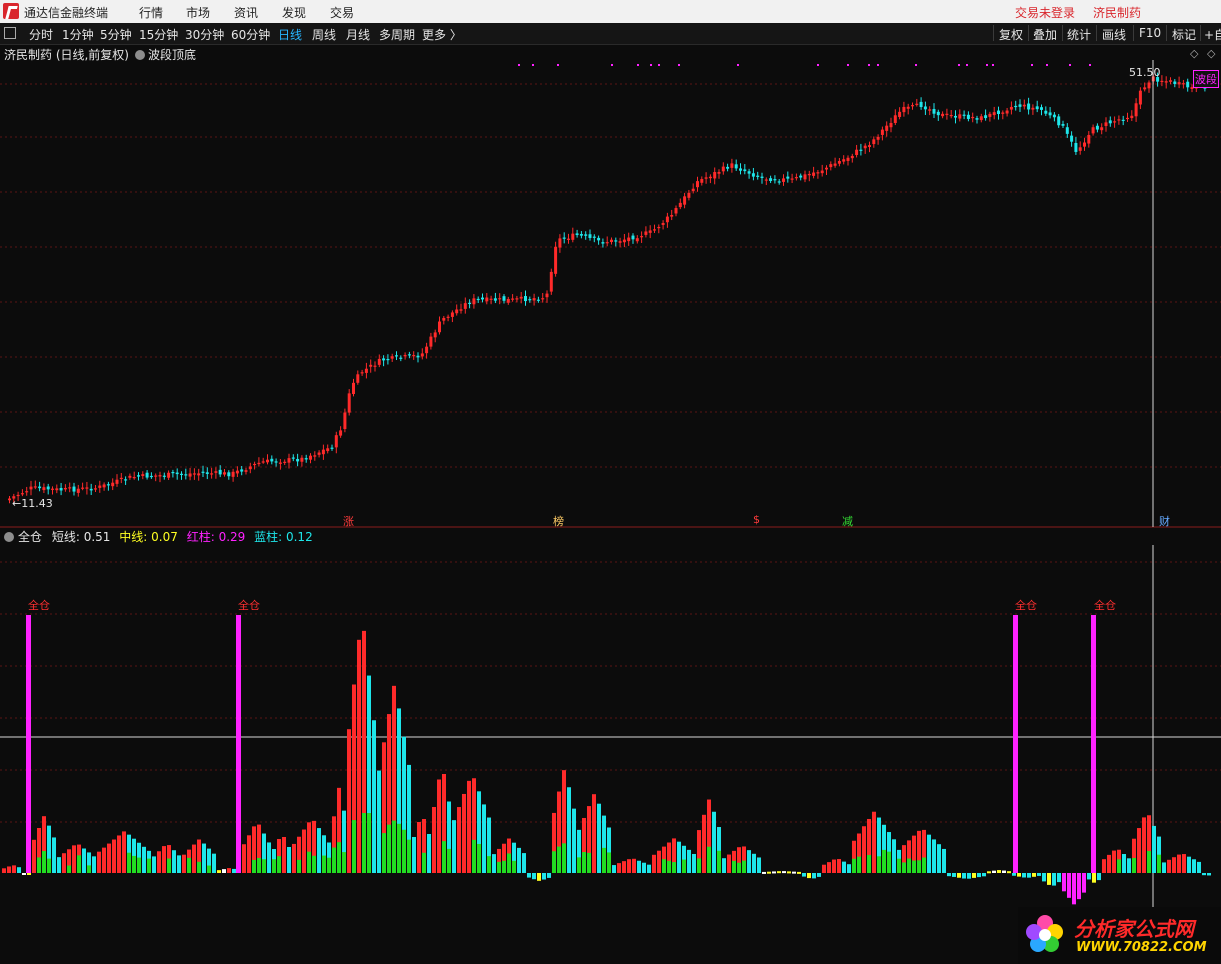 The width and height of the screenshot is (1221, 964). What do you see at coordinates (558, 521) in the screenshot?
I see `event-marker-board: 榜` at bounding box center [558, 521].